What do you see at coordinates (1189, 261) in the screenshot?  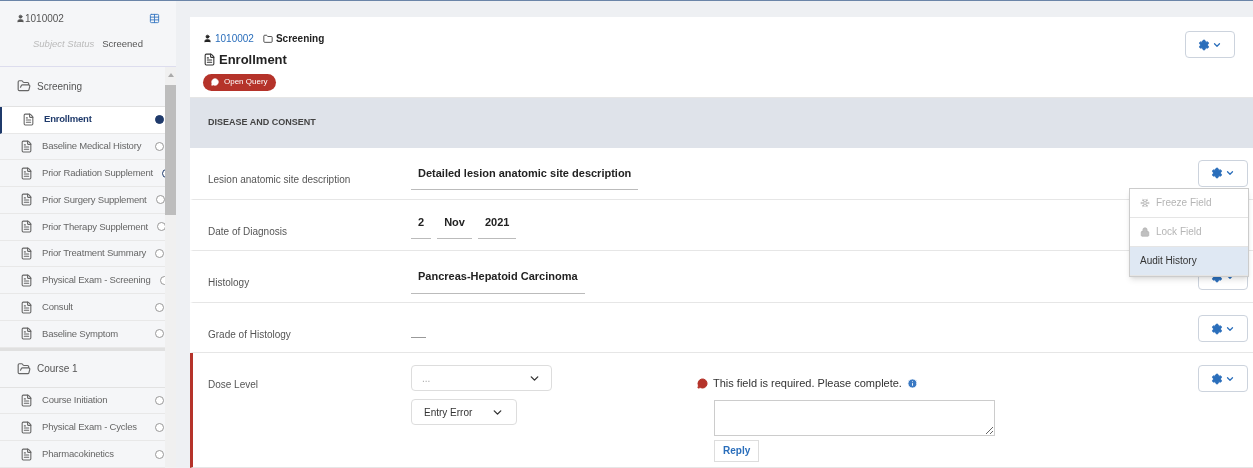 I see `menu-item: Audit History` at bounding box center [1189, 261].